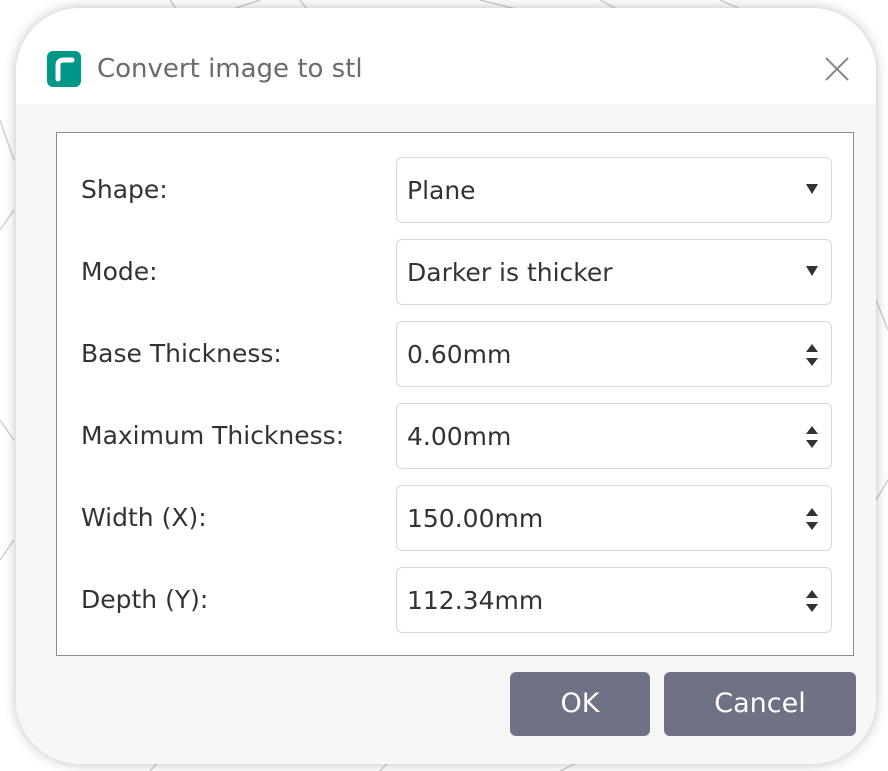 The height and width of the screenshot is (771, 888). Describe the element at coordinates (181, 353) in the screenshot. I see `base-thickness-label: Base Thickness:` at that location.